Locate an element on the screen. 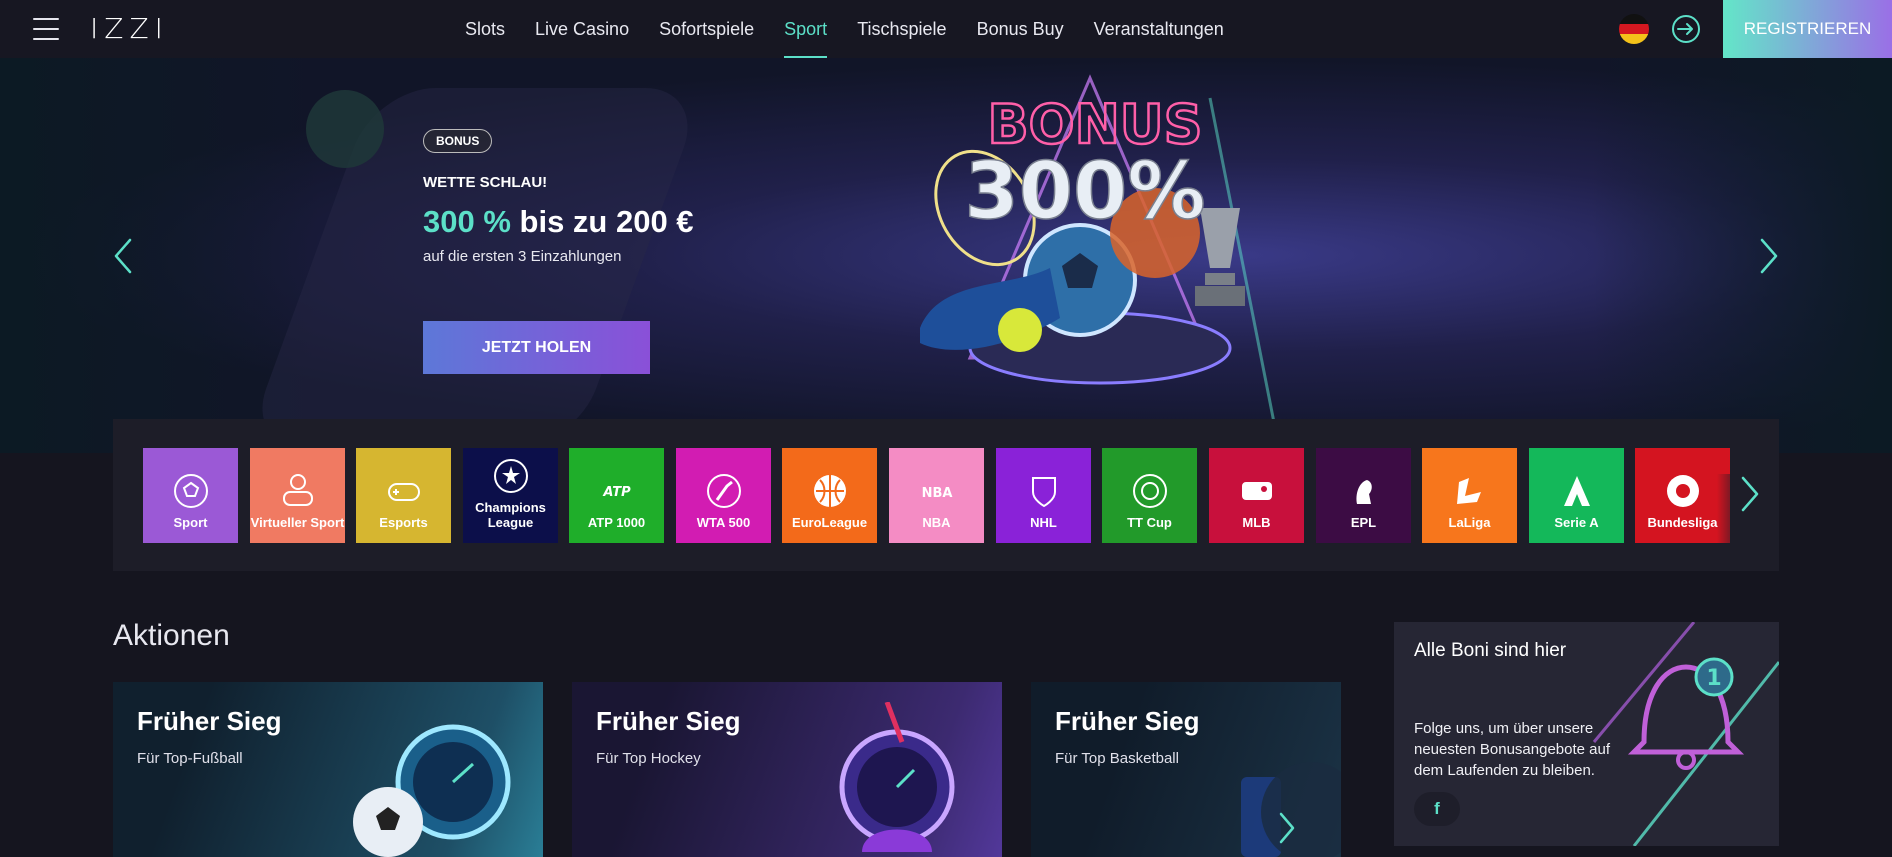  site-logo: IZZI is located at coordinates (129, 28).